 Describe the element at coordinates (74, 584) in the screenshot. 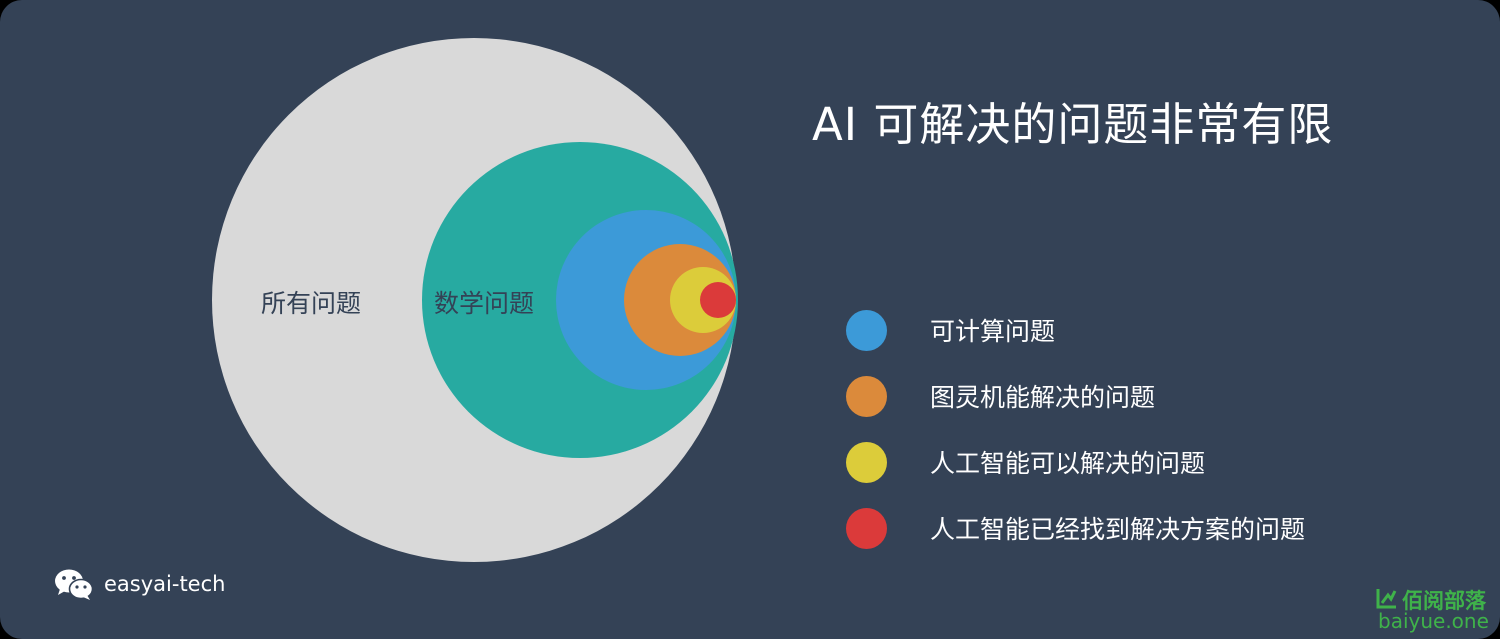

I see `wechat-icon` at that location.